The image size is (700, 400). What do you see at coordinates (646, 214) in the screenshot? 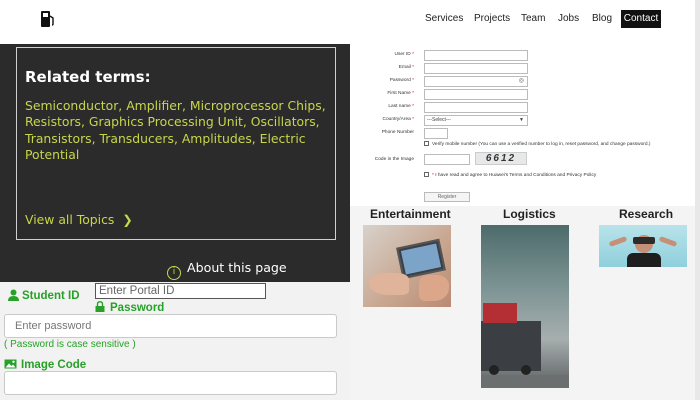
I see `category-research-title: Research` at bounding box center [646, 214].